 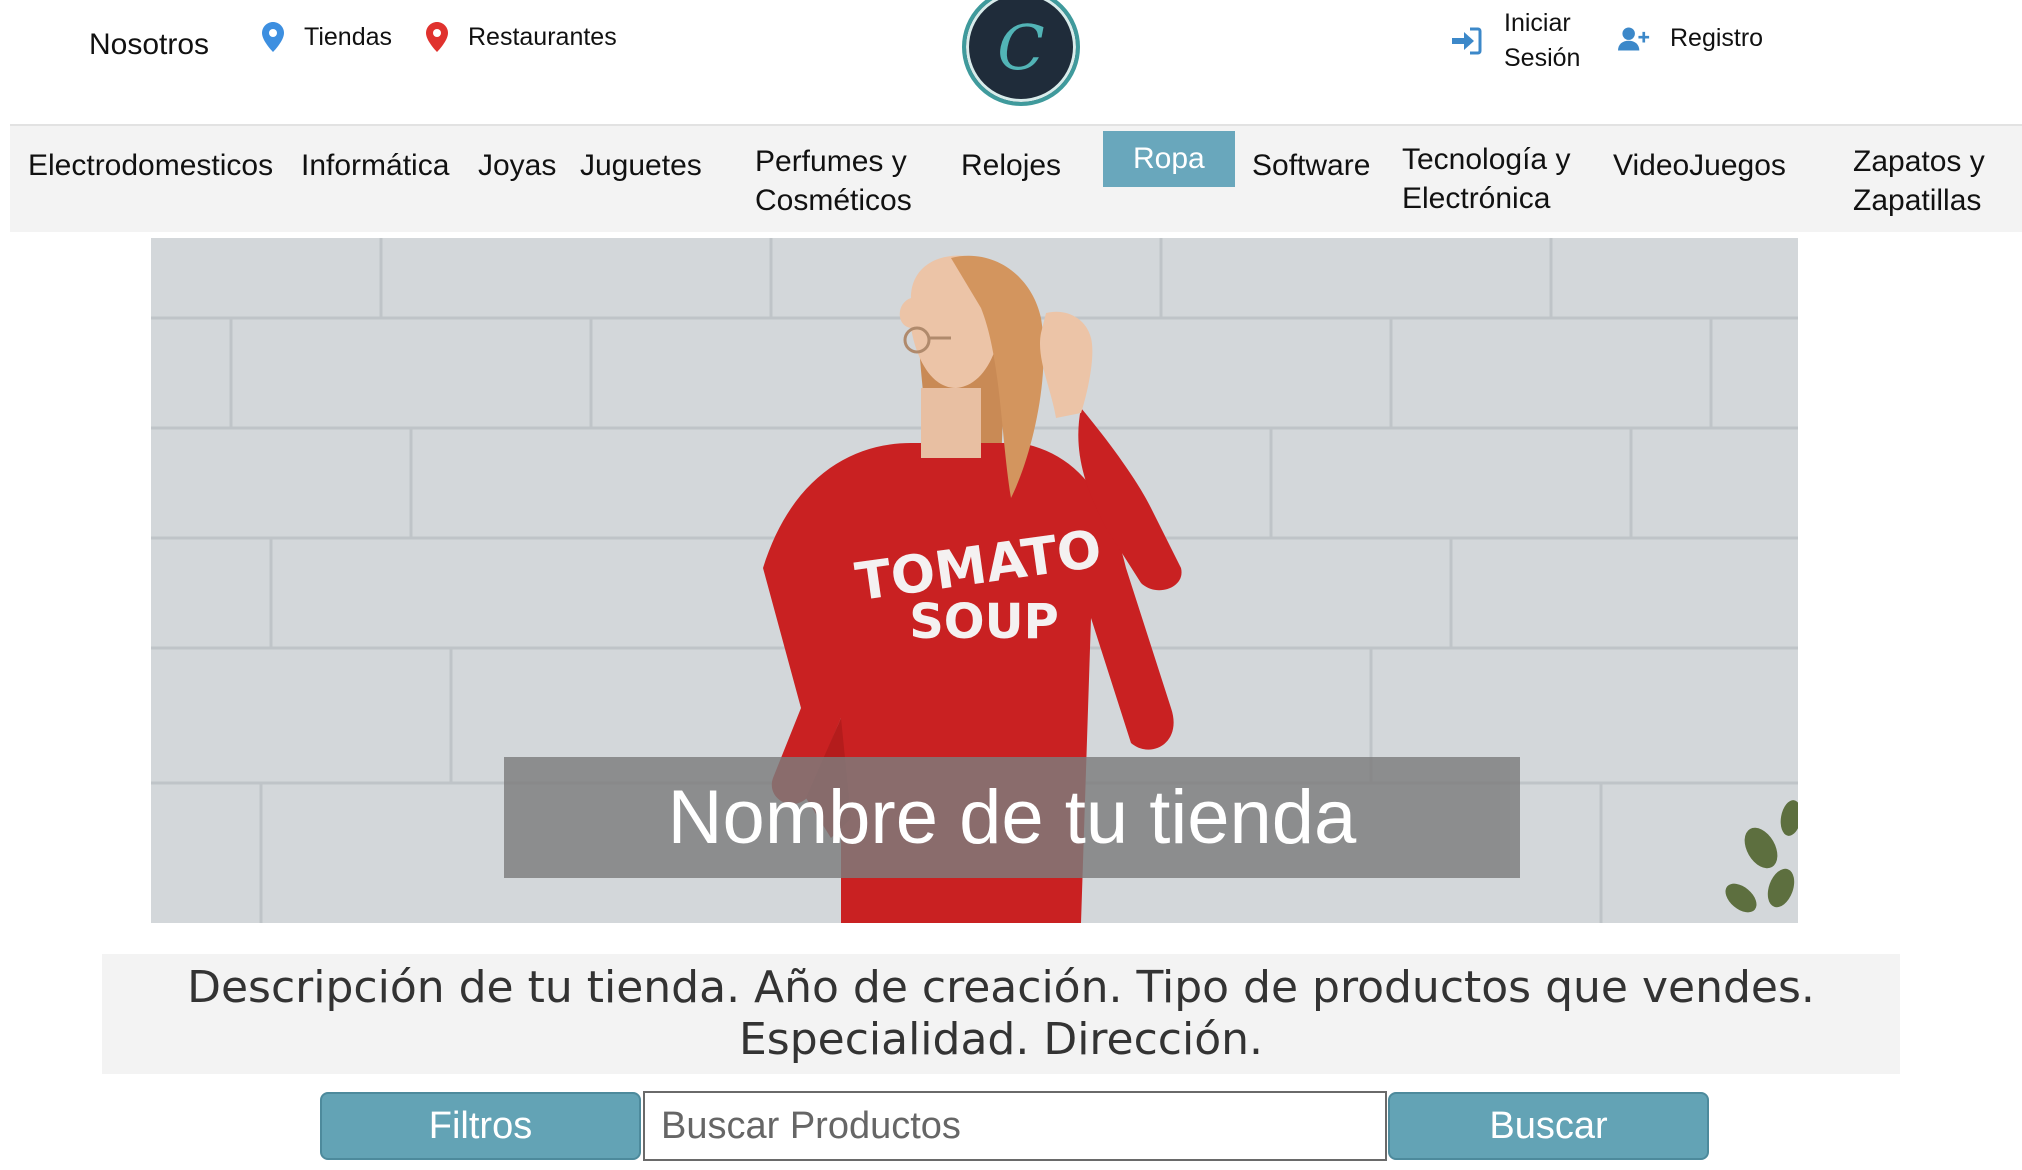 I want to click on category-label: Software, so click(x=1311, y=165).